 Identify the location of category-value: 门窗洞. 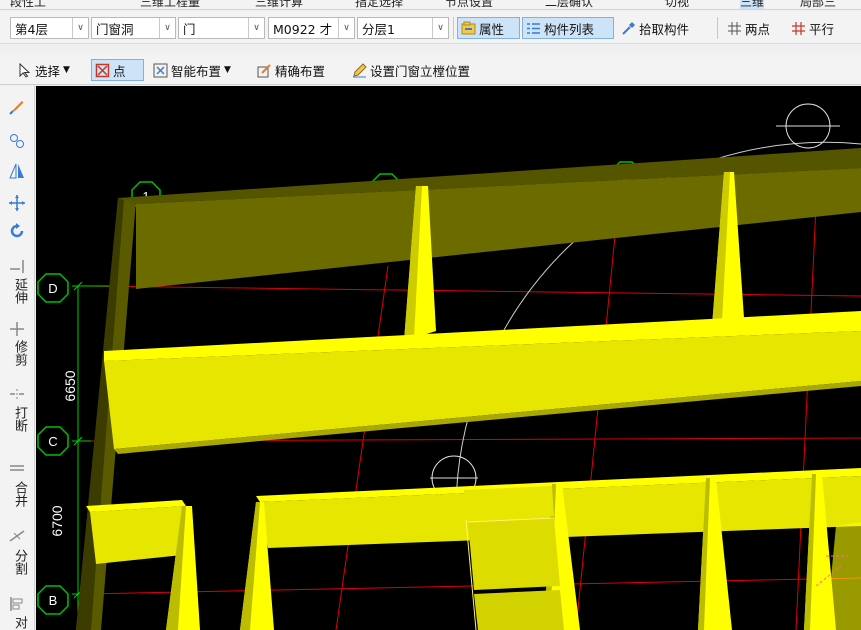
(115, 29).